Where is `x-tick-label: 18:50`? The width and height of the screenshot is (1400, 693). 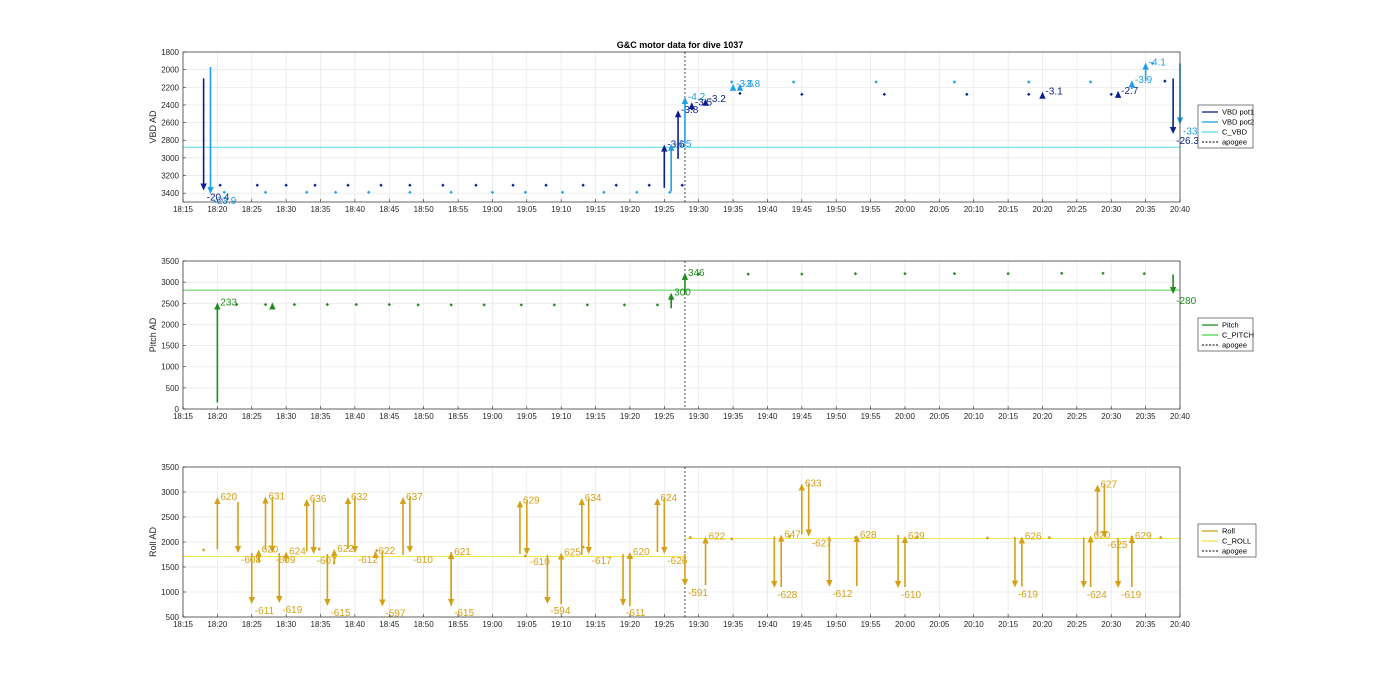
x-tick-label: 18:50 is located at coordinates (424, 416).